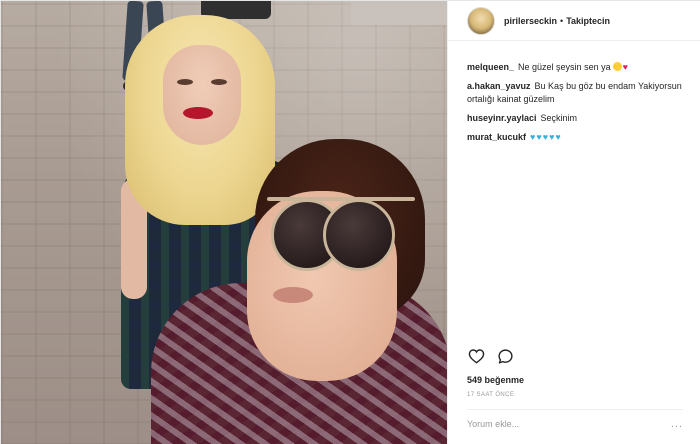 The image size is (700, 444). I want to click on comment-button, so click(505, 356).